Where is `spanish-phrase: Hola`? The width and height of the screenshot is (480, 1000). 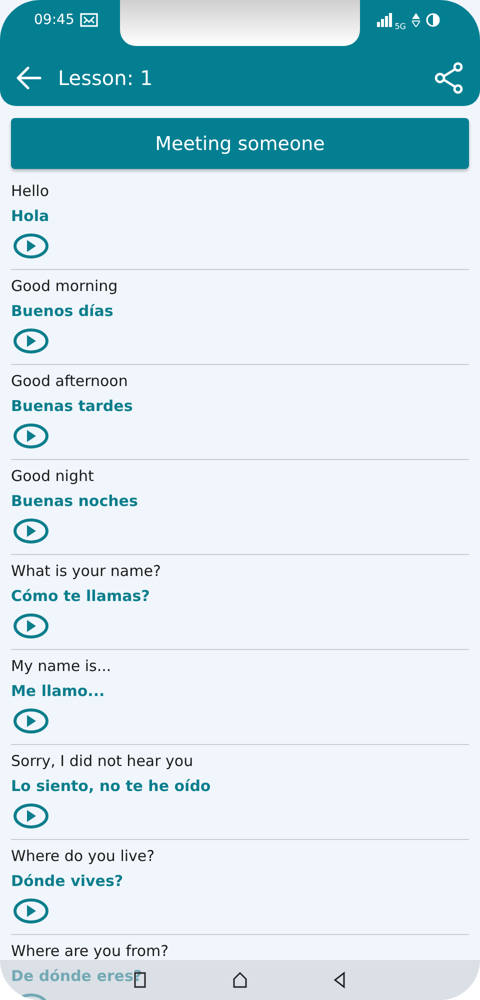
spanish-phrase: Hola is located at coordinates (30, 216).